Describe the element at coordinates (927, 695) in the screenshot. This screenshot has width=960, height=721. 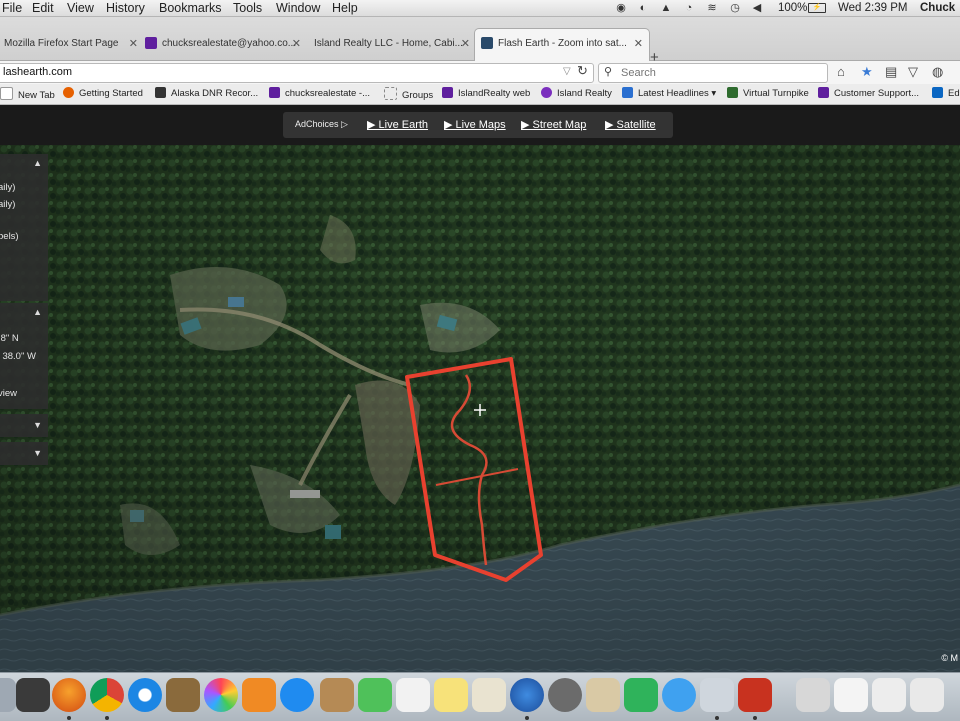
I see `files-stack-icon` at that location.